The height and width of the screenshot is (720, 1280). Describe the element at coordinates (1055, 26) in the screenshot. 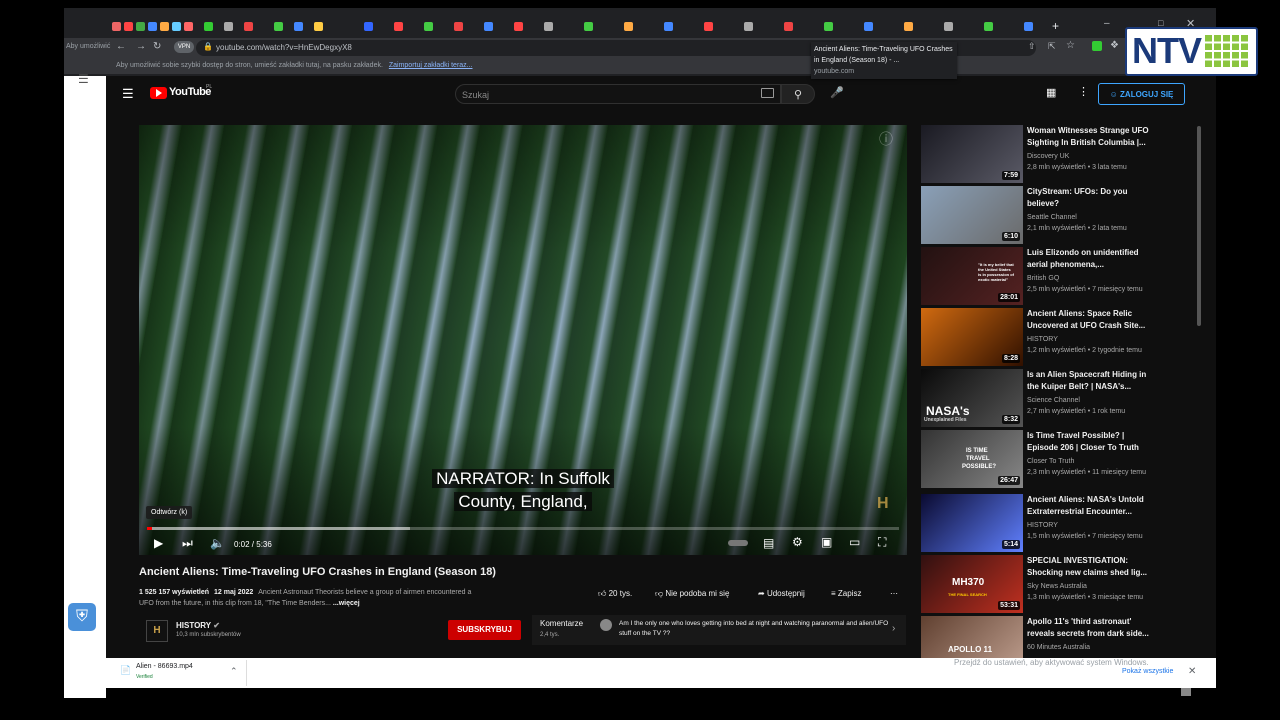

I see `new-tab-button: +` at that location.